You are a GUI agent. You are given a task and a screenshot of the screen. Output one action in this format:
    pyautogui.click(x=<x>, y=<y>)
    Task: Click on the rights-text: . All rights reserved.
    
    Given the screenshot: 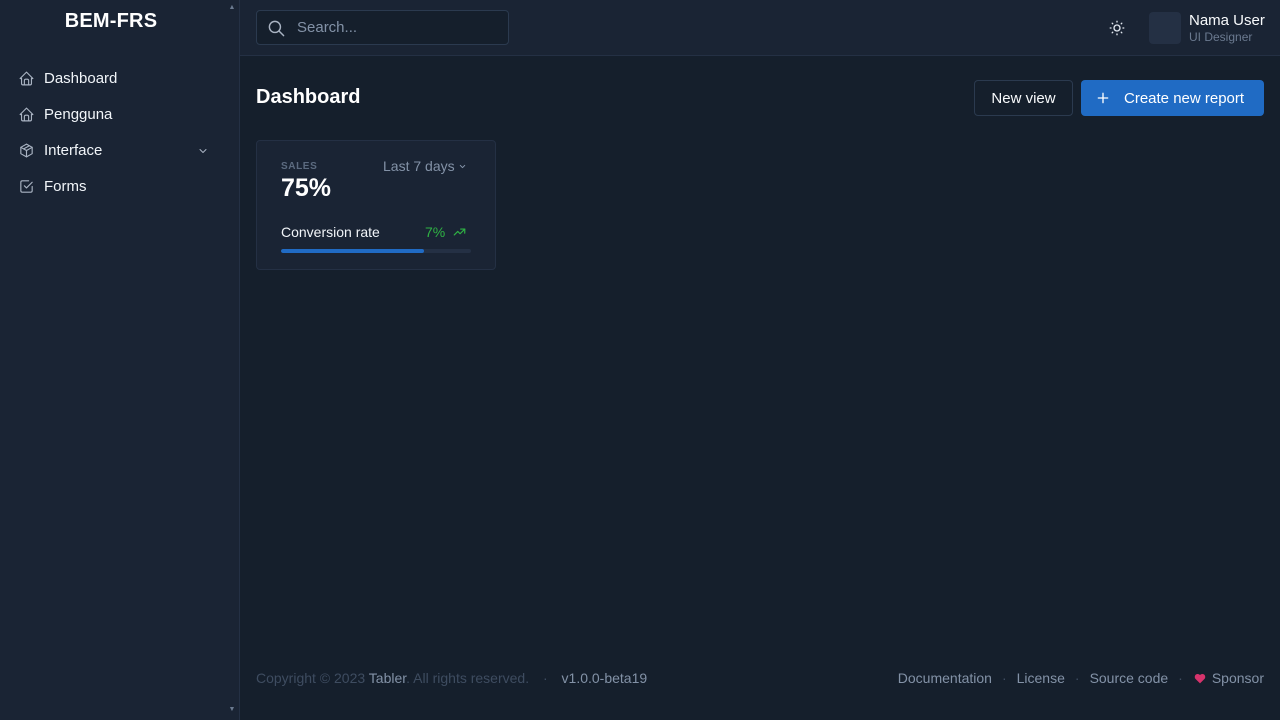 What is the action you would take?
    pyautogui.click(x=468, y=678)
    